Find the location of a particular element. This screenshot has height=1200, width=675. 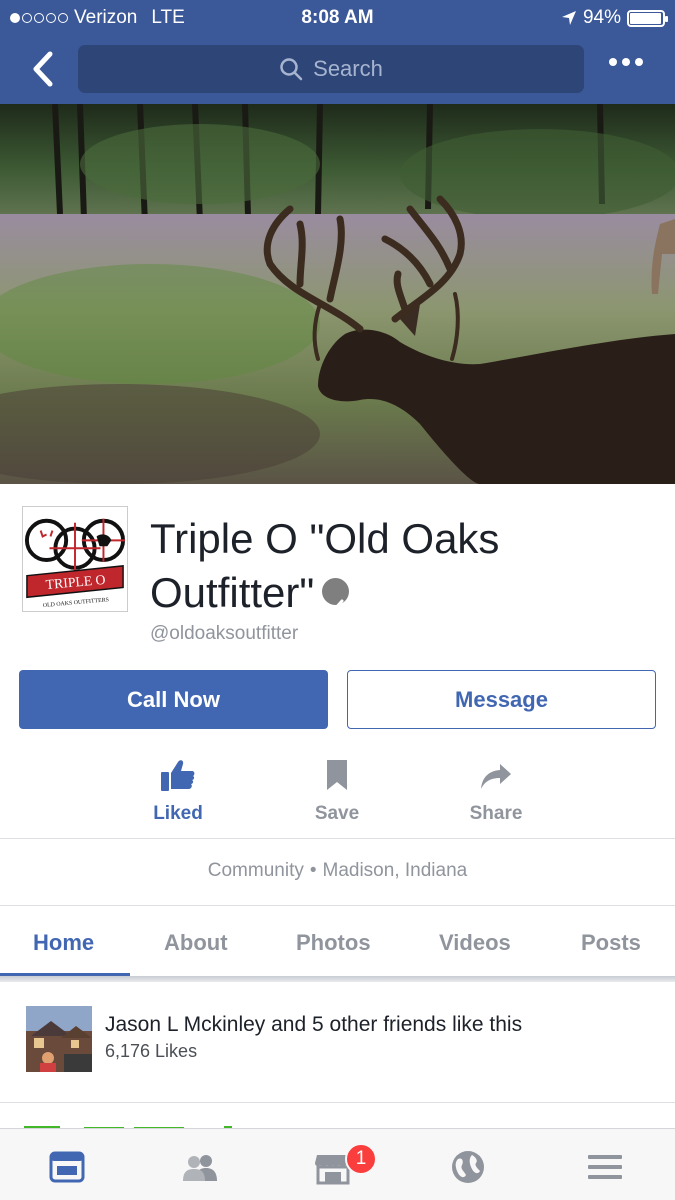

tab-about: About is located at coordinates (196, 943).